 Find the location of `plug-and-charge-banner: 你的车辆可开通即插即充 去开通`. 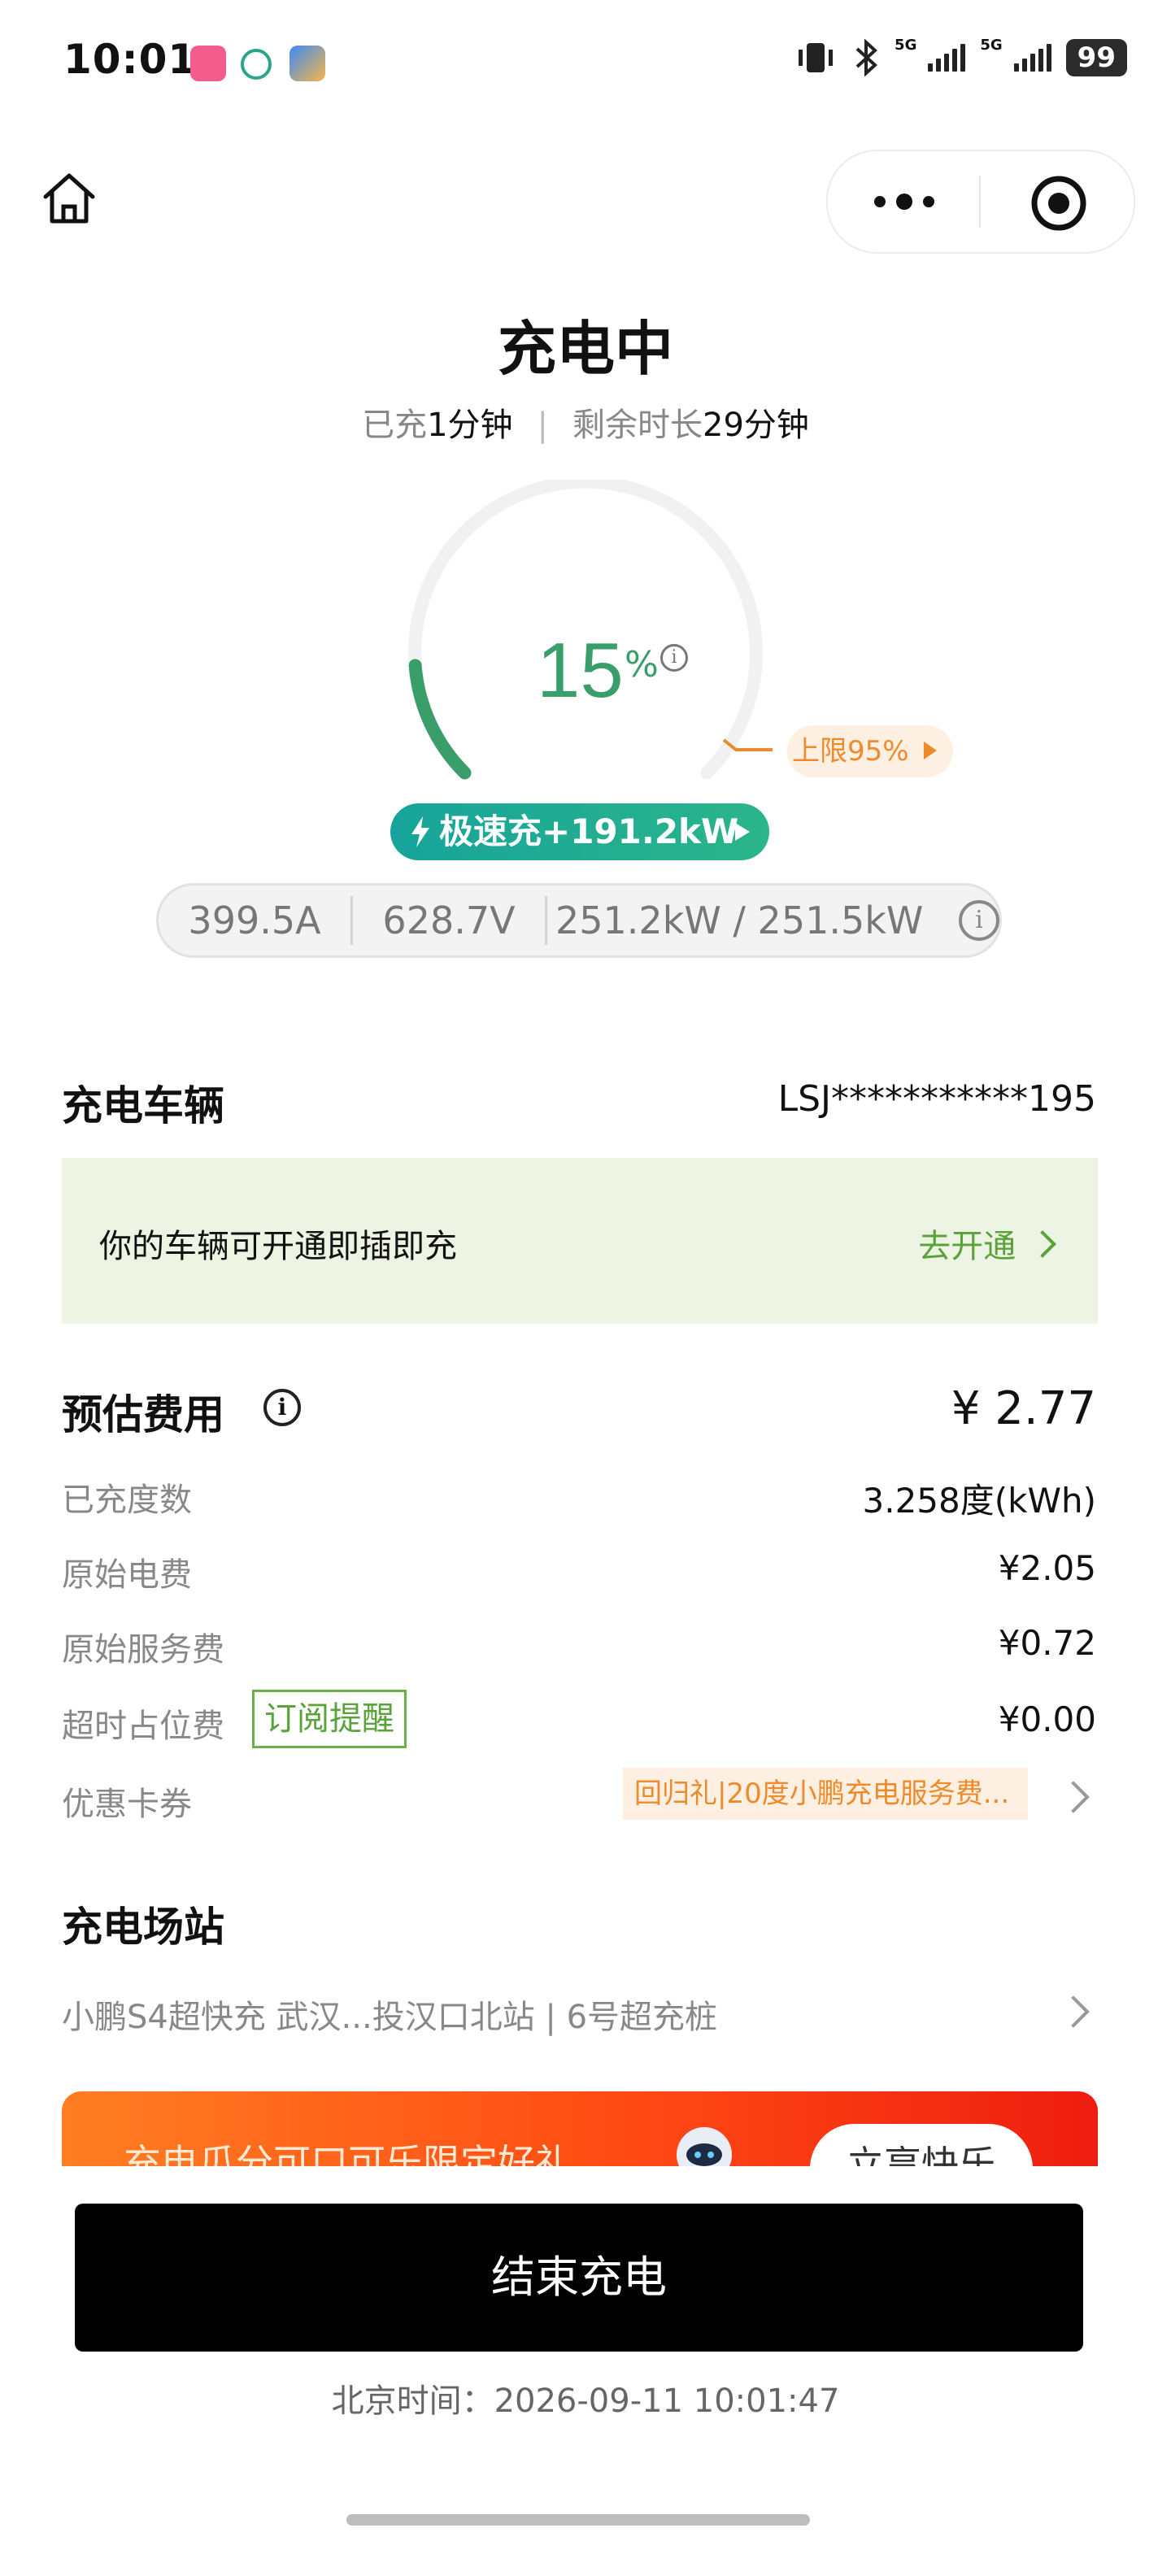

plug-and-charge-banner: 你的车辆可开通即插即充 去开通 is located at coordinates (580, 1241).